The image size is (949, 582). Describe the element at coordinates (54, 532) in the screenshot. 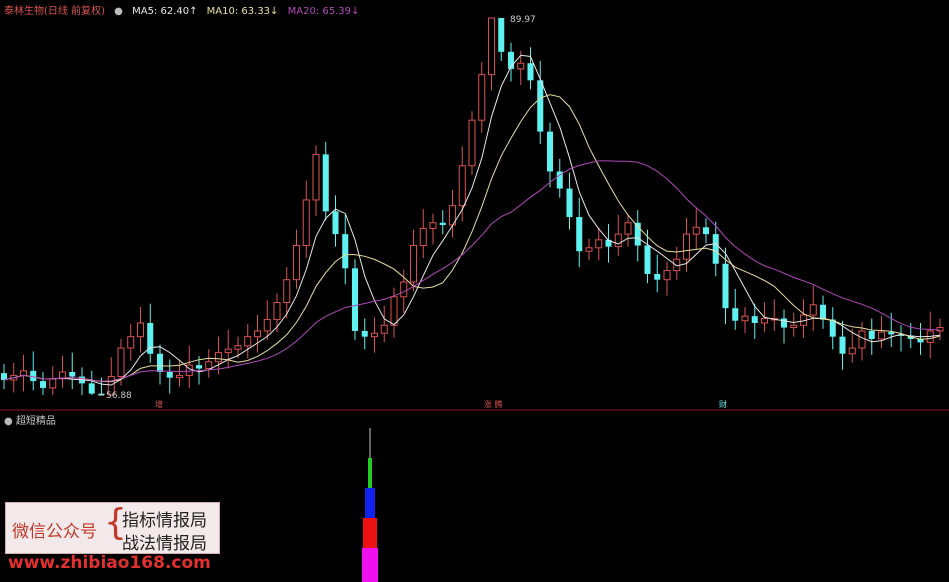

I see `watermark-left: 微信公众号` at that location.